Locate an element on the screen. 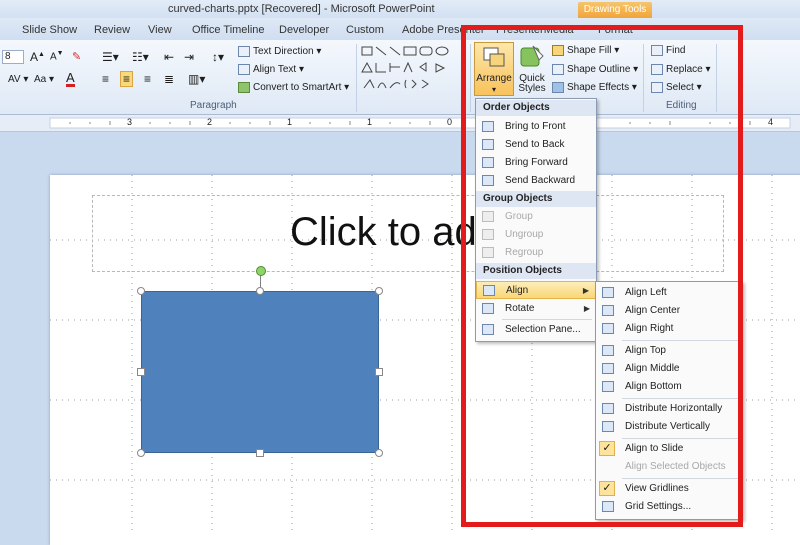 This screenshot has width=800, height=545. tab-custom: Custom is located at coordinates (365, 30).